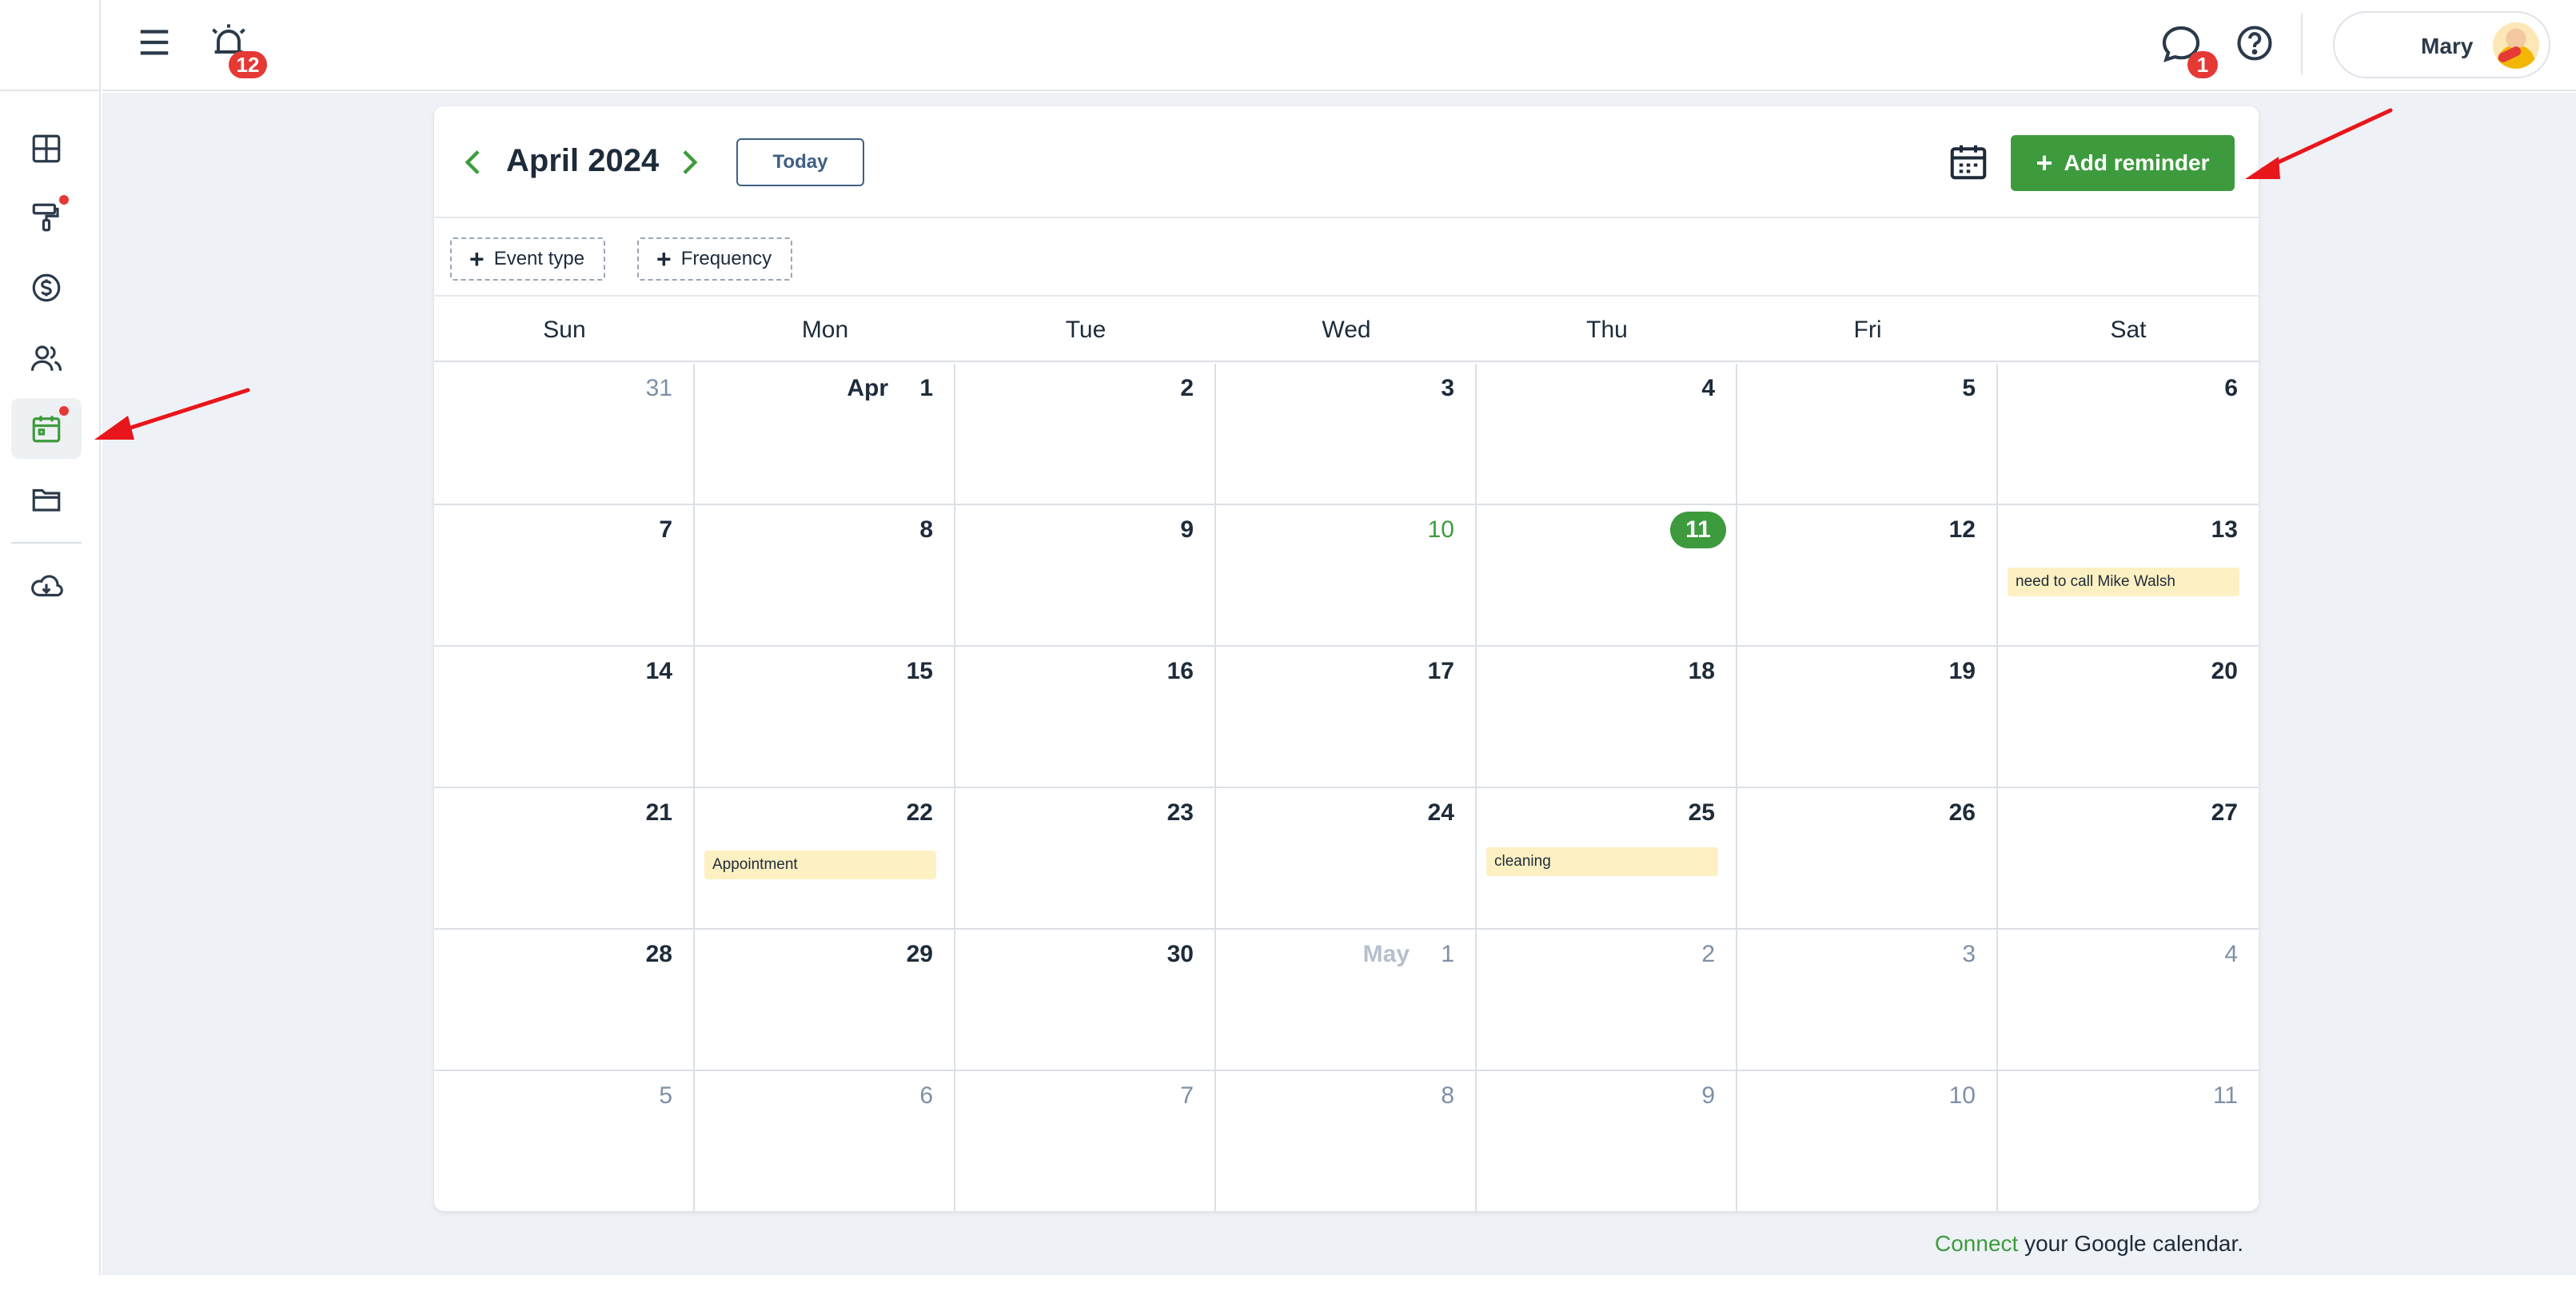 The width and height of the screenshot is (2576, 1299). I want to click on event-type-filter: + Event type, so click(527, 259).